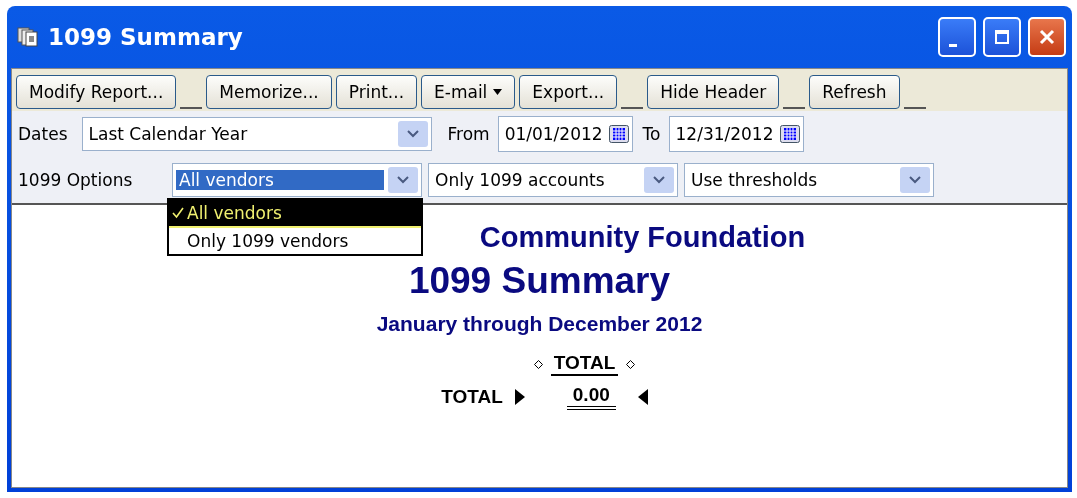  I want to click on total-value: 0.00, so click(591, 397).